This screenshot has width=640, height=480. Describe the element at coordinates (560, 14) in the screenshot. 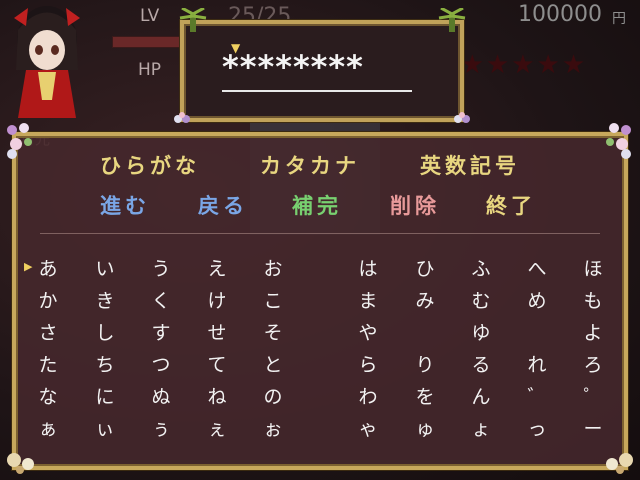

I see `money-value: 100000` at that location.